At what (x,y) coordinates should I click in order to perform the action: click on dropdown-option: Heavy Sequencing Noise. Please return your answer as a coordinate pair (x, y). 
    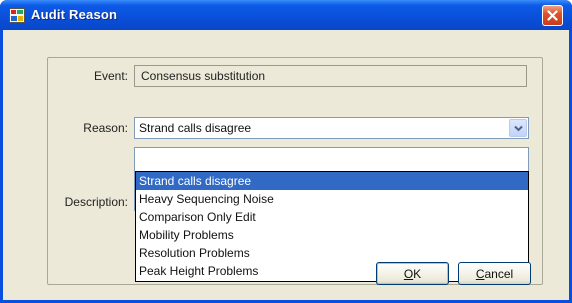
    Looking at the image, I should click on (332, 199).